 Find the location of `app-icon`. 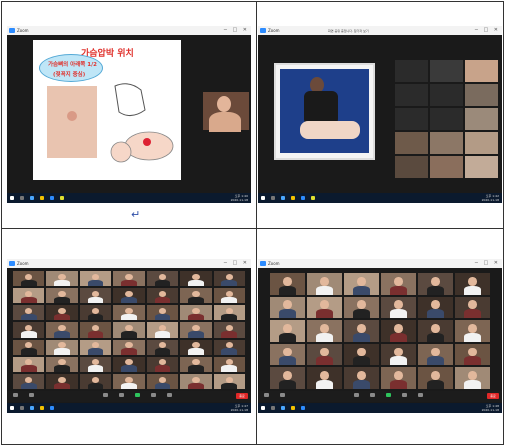

app-icon is located at coordinates (62, 198).